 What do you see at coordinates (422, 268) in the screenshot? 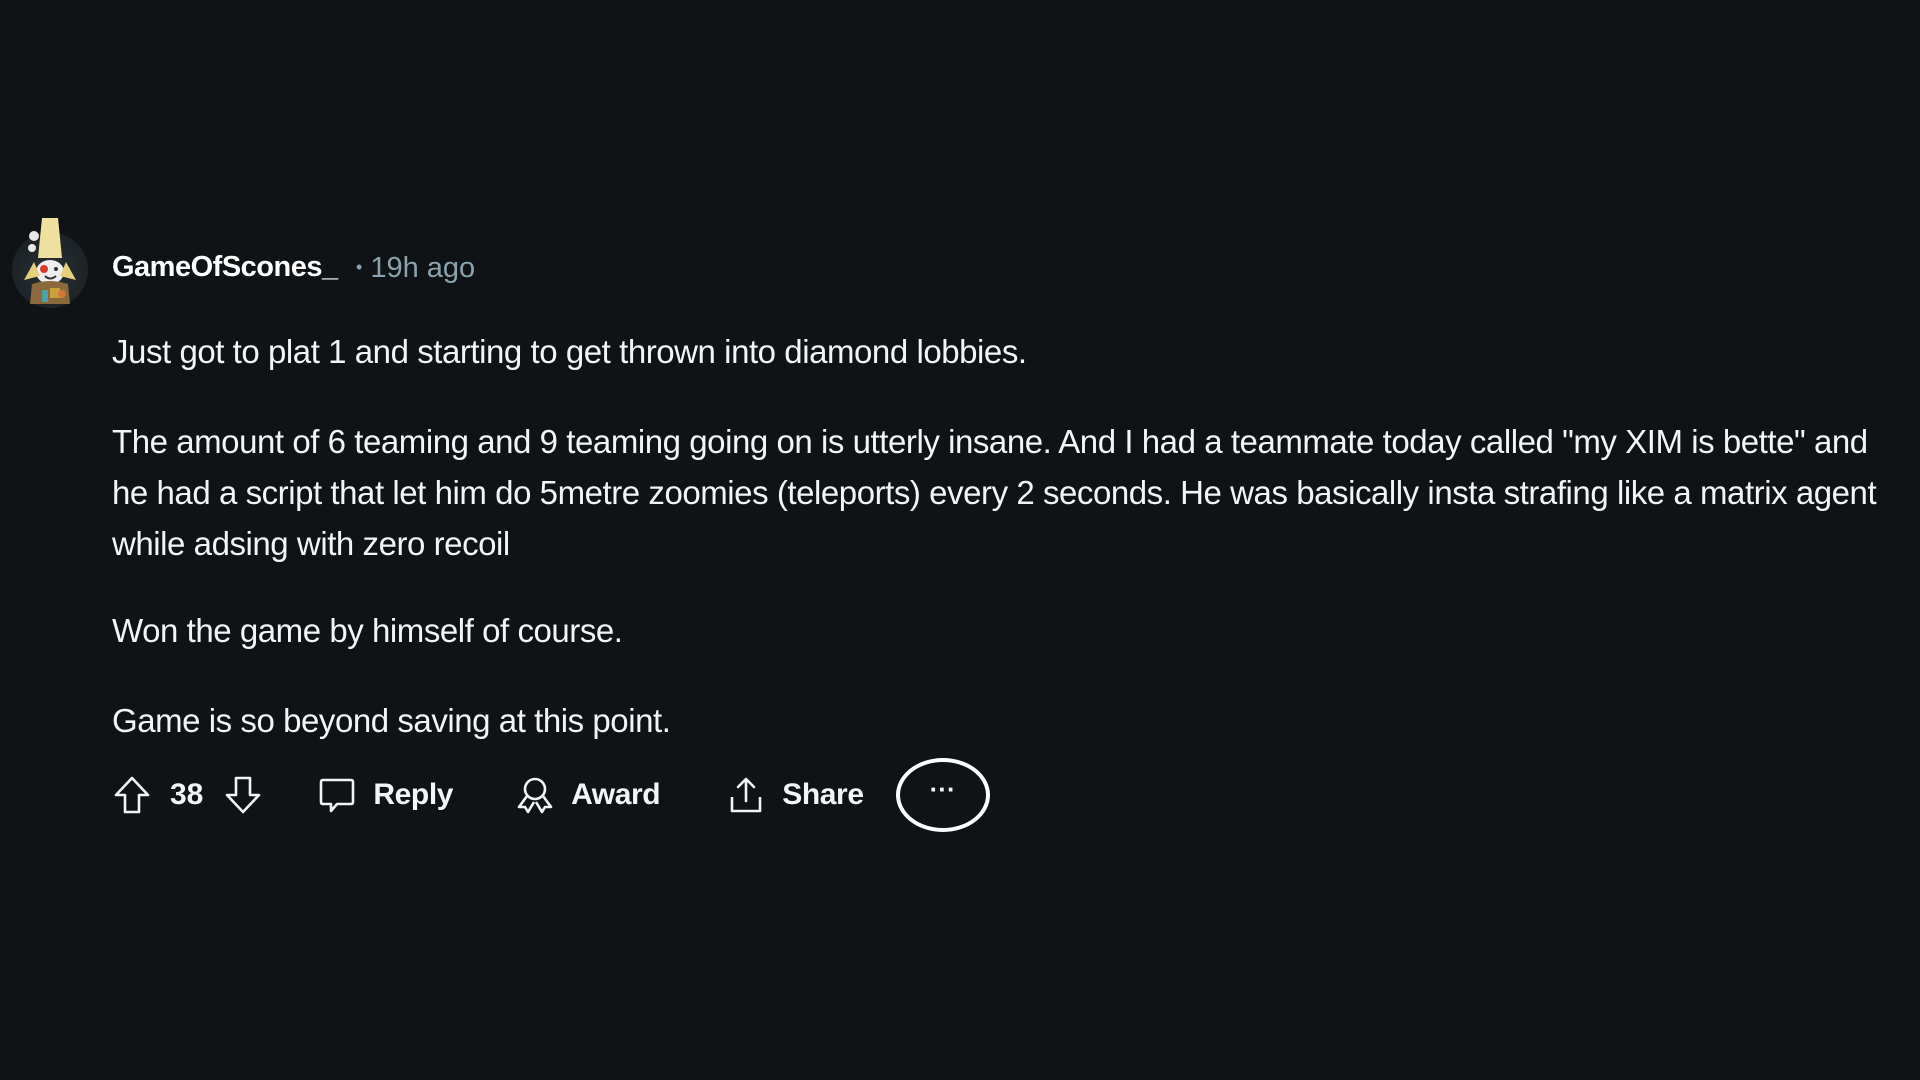
I see `comment-timestamp: 19h ago` at bounding box center [422, 268].